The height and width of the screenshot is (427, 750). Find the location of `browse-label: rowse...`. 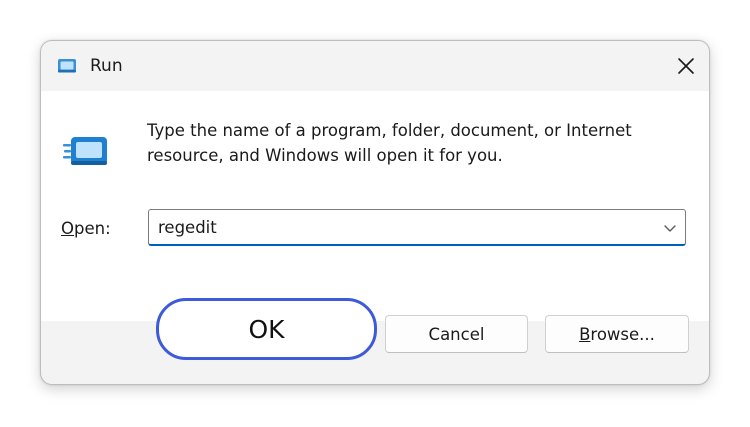

browse-label: rowse... is located at coordinates (622, 334).